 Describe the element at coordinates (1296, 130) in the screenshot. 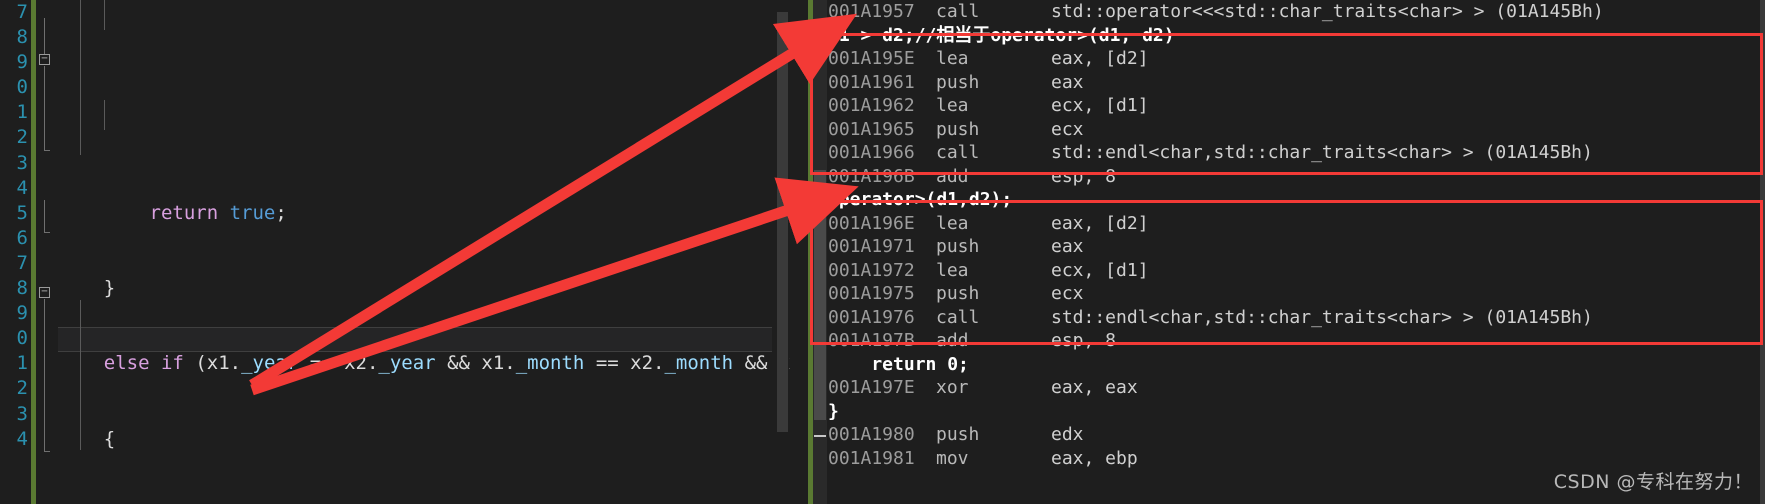

I see `disassembly-row: 001A1965 push ecx` at that location.